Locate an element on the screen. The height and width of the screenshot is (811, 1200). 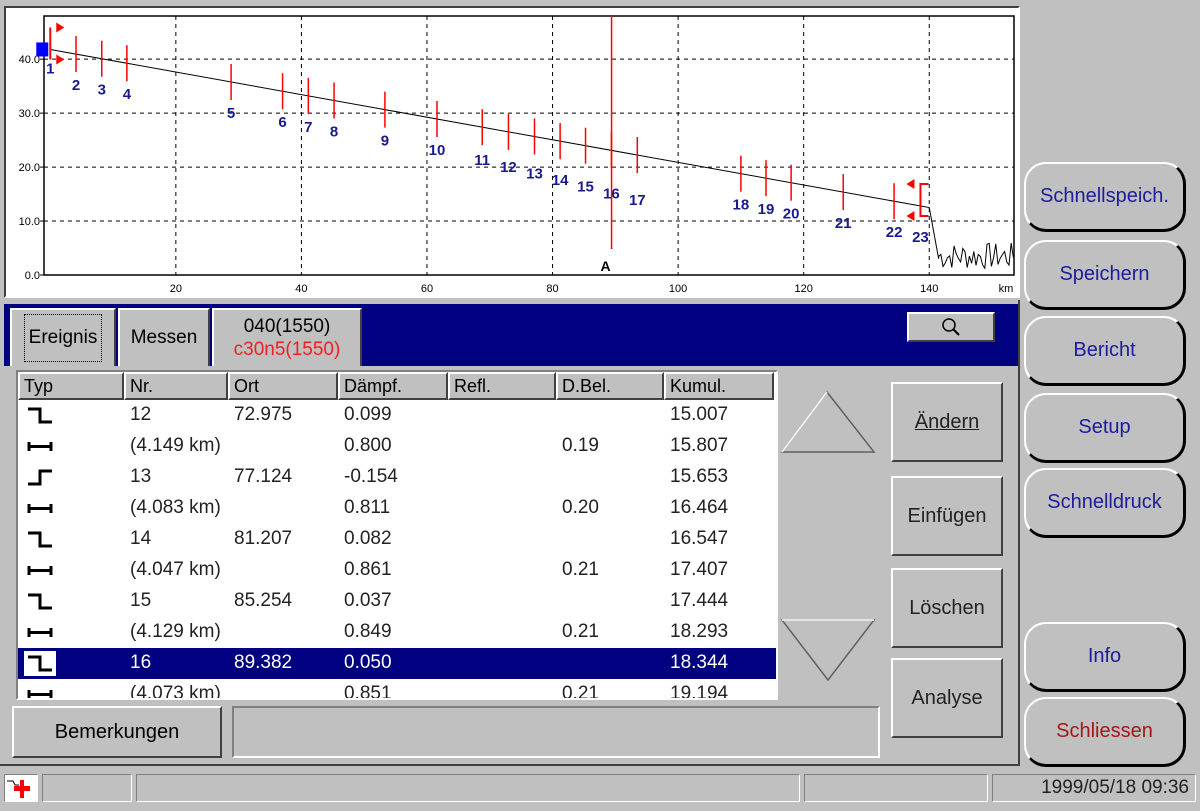
x-tick-label: 60 is located at coordinates (427, 289).